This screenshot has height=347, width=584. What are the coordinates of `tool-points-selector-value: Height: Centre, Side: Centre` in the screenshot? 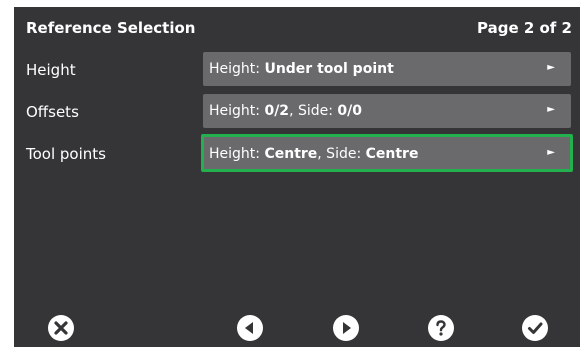 It's located at (314, 154).